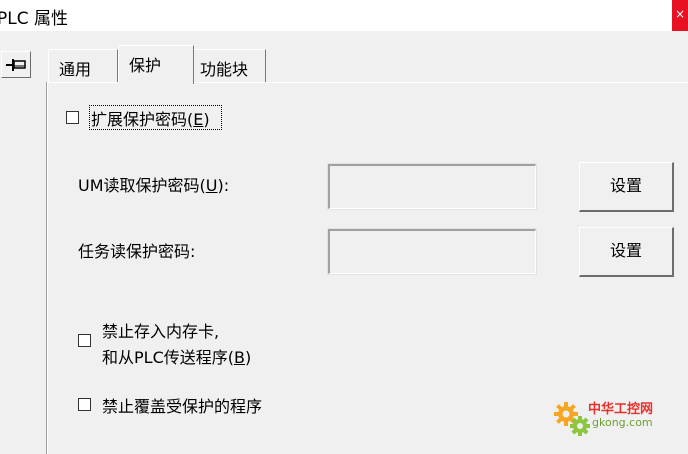 The height and width of the screenshot is (454, 688). I want to click on prohibit-memcard-line2: 和从PLC传送程序(B), so click(176, 356).